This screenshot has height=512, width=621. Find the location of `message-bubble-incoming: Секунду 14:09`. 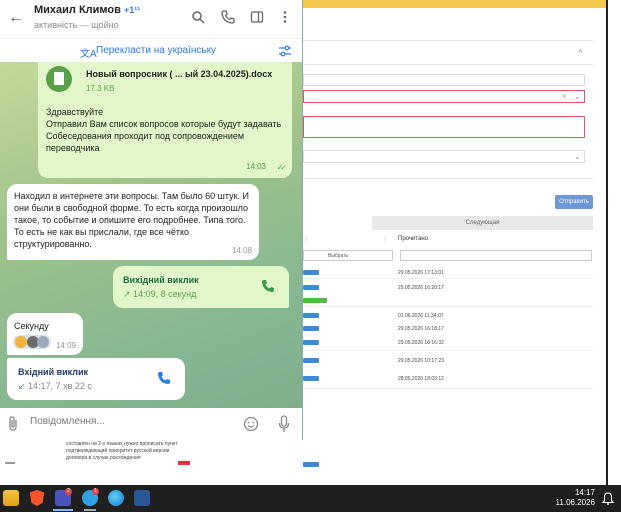

message-bubble-incoming: Секунду 14:09 is located at coordinates (45, 334).